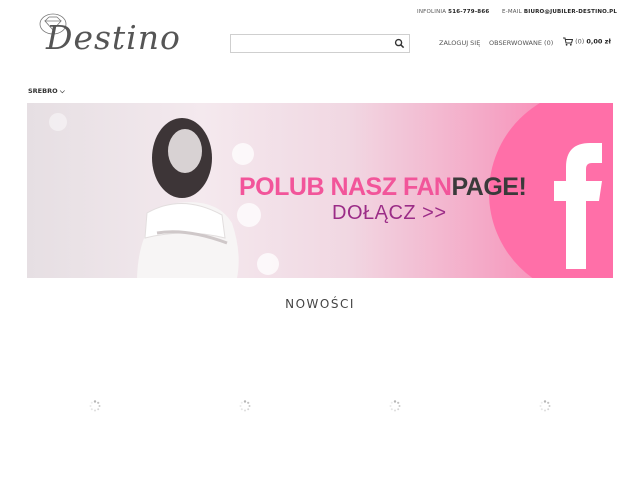  I want to click on watched-link: OBSERWOWANE (0), so click(521, 43).